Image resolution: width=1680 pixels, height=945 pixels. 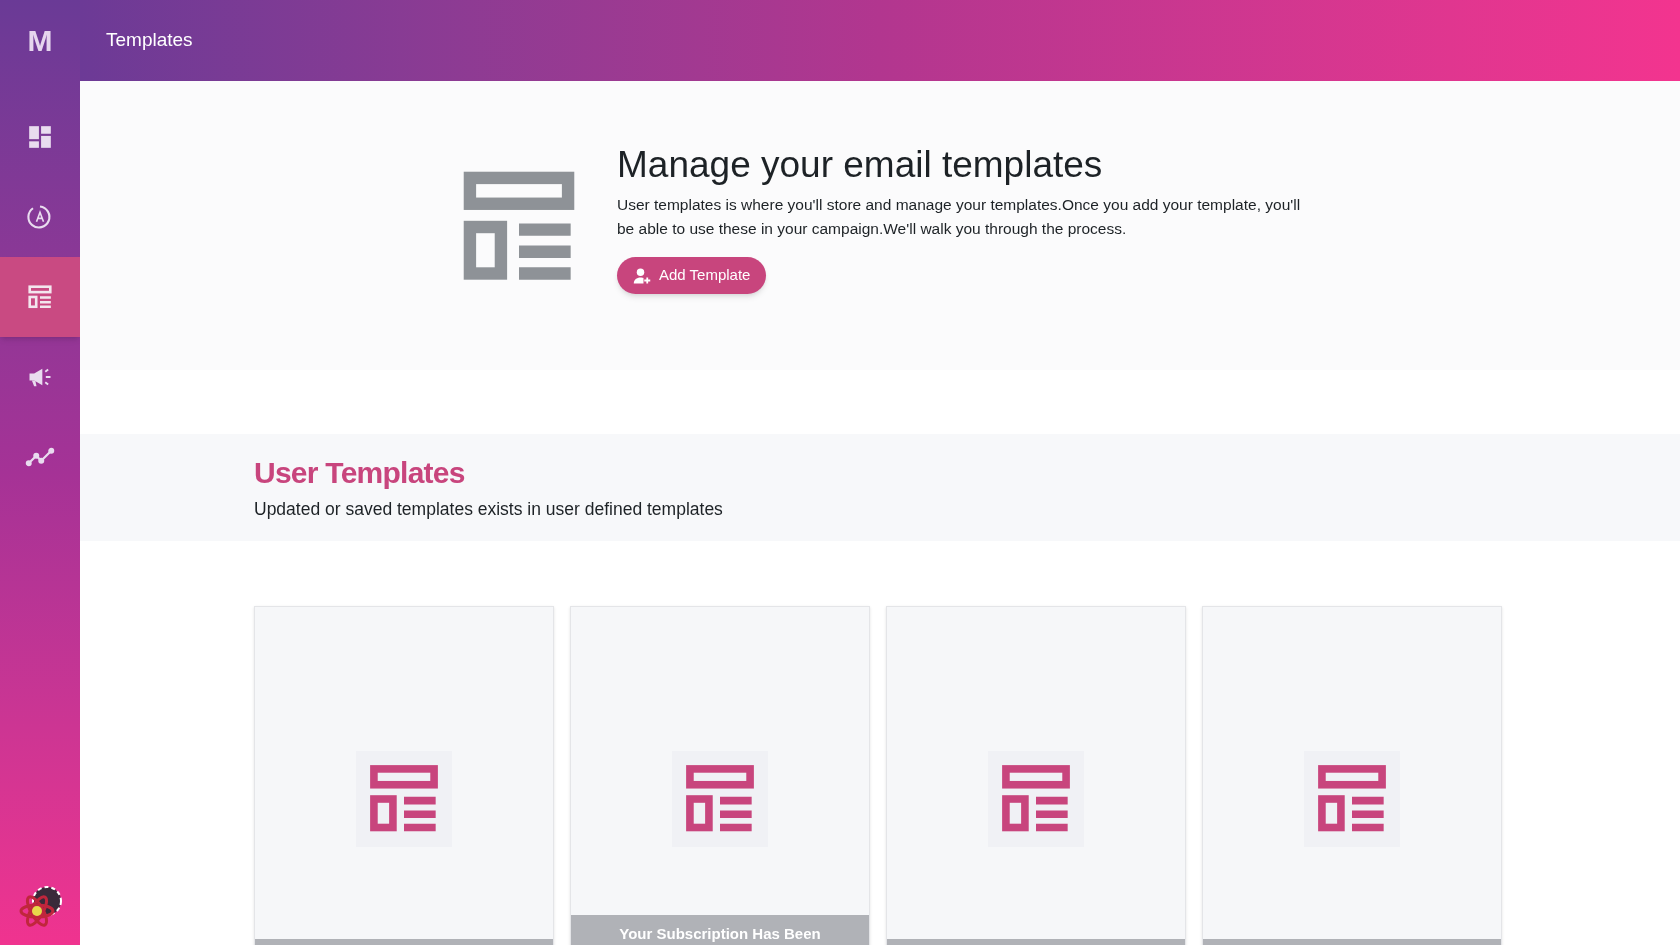 I want to click on hero-description: User templates is where you'll store and manage your templates.Once you add your template, you'll be able to use these in your campaign.We'll walk you through the process., so click(x=959, y=217).